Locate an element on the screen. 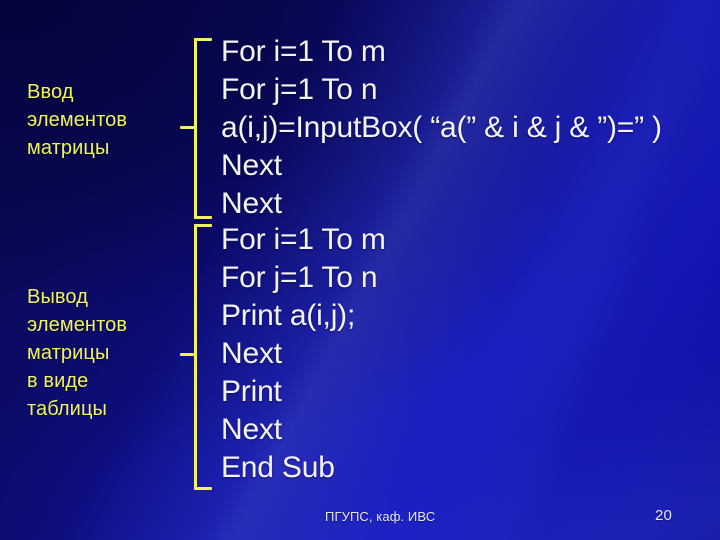  brace-bracket-output is located at coordinates (196, 357).